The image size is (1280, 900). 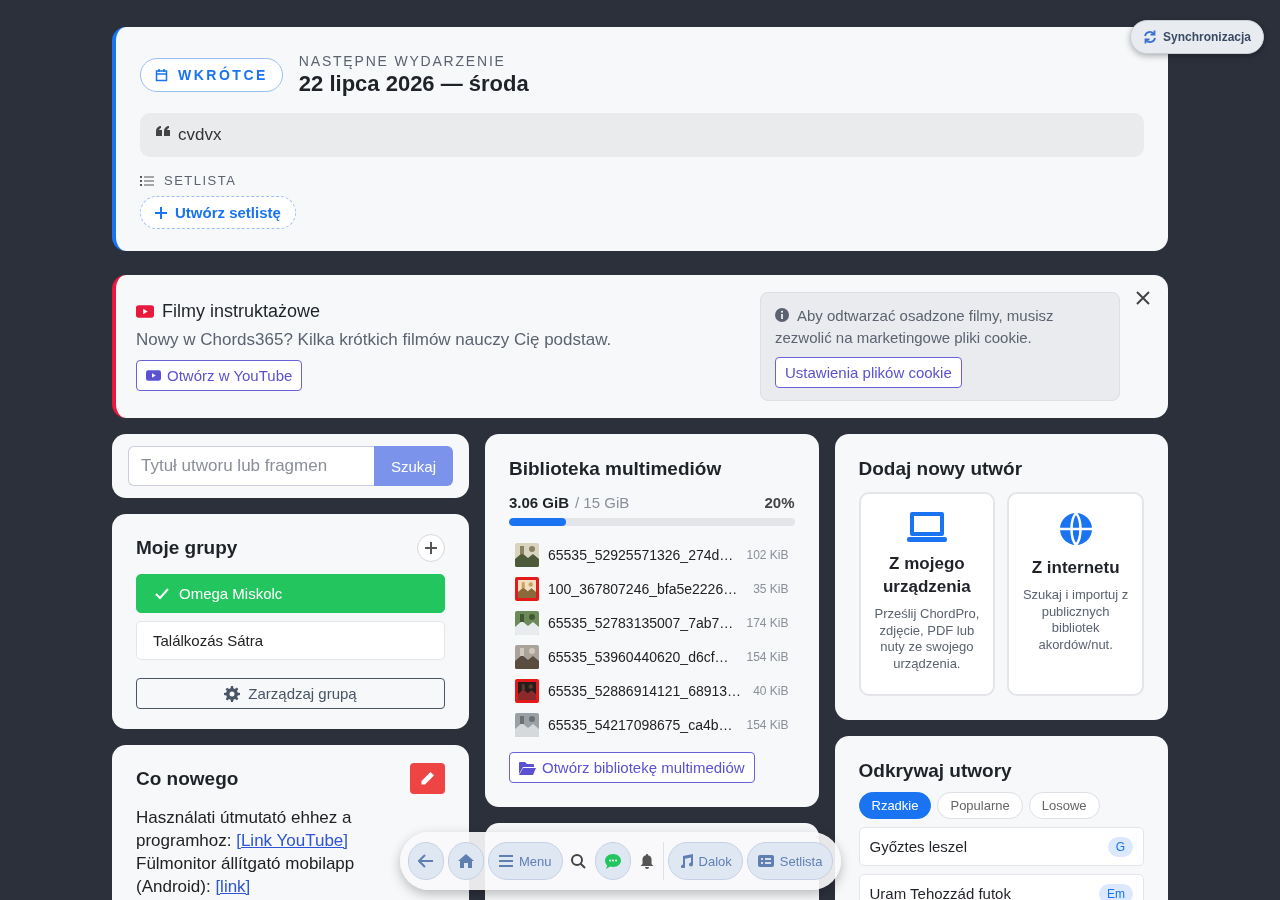 I want to click on search-field: Tytuł utworu lub fragmen, so click(x=251, y=466).